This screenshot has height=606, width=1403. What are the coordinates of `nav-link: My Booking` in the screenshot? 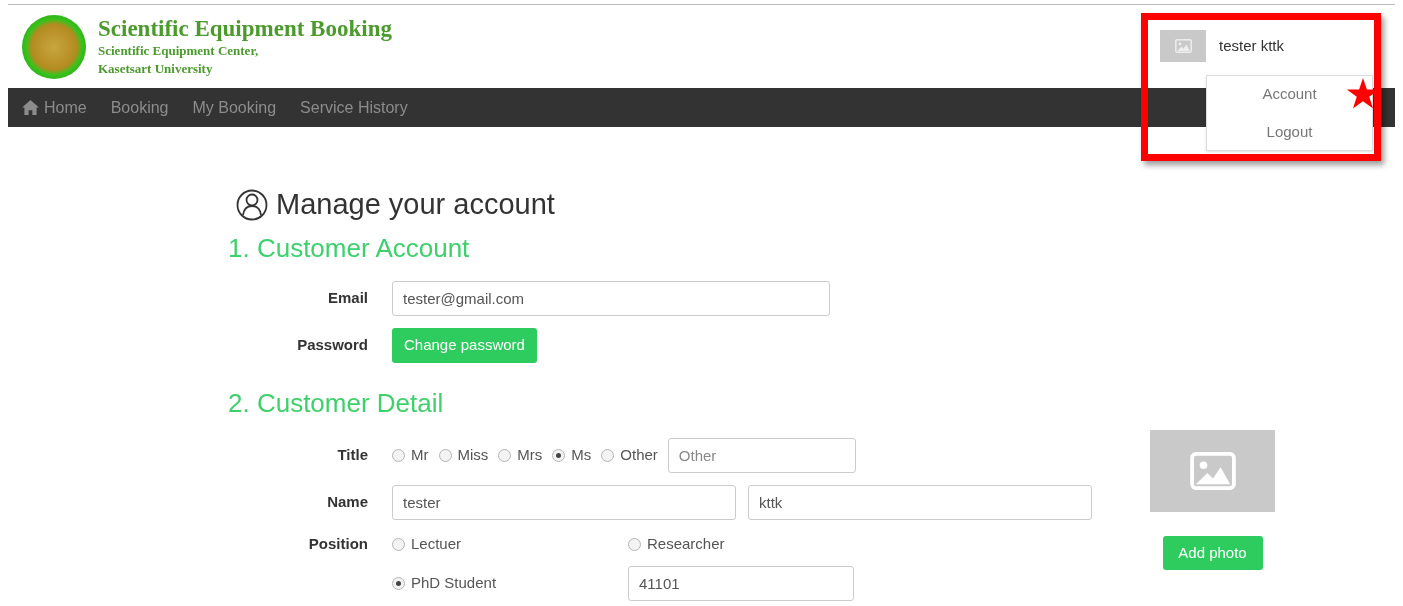 It's located at (234, 107).